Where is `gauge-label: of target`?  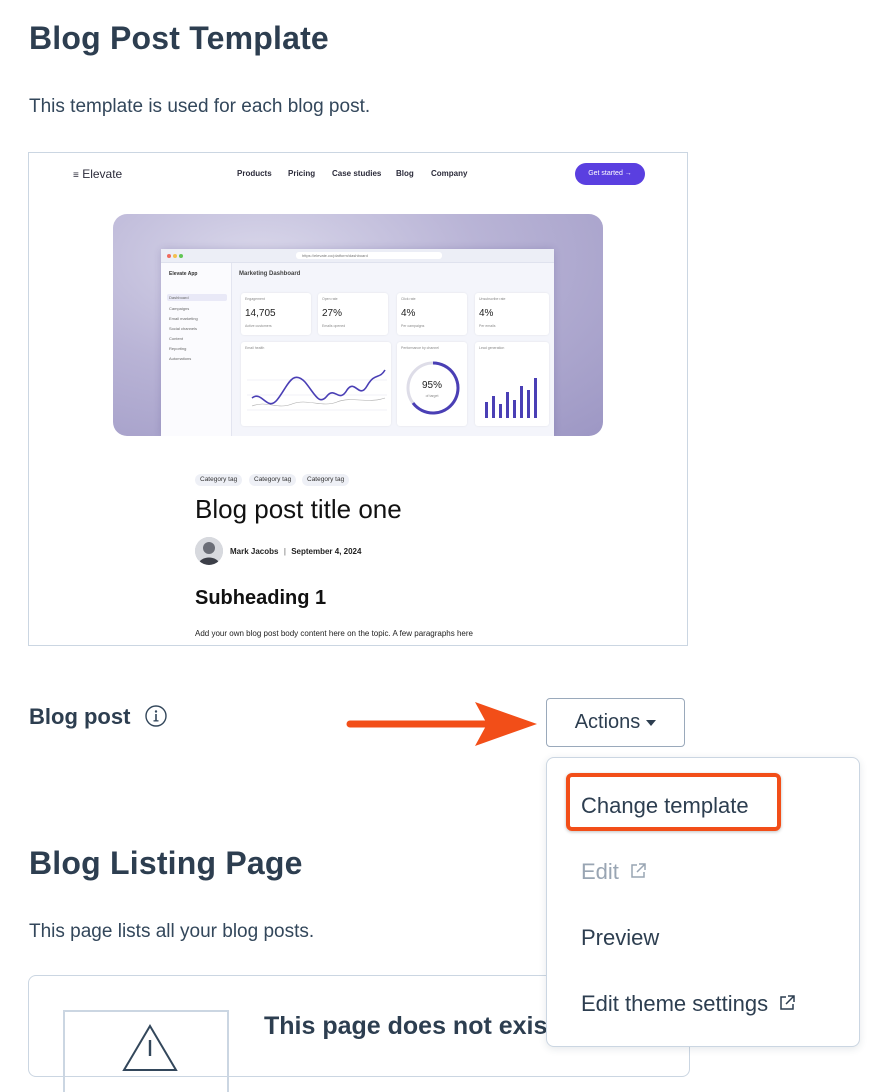
gauge-label: of target is located at coordinates (432, 396).